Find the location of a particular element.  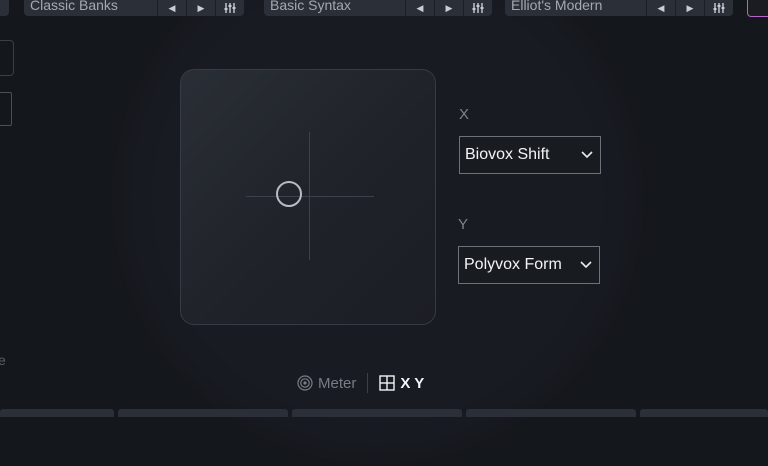

left-control-fragment is located at coordinates (6, 109).